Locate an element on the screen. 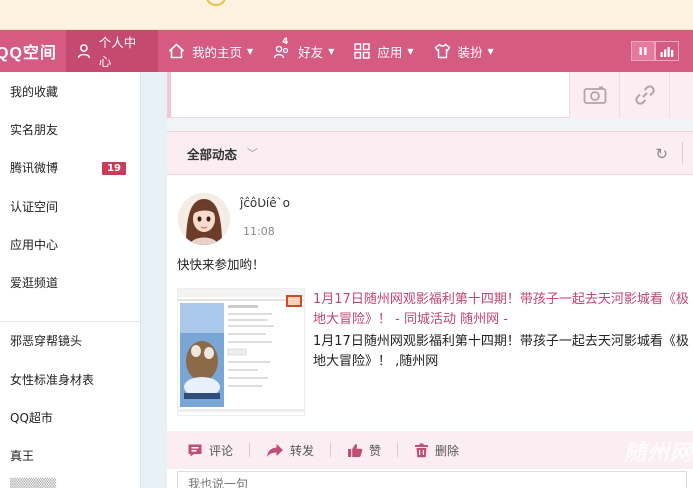  nav-apps: 应用 ▼ is located at coordinates (383, 51).